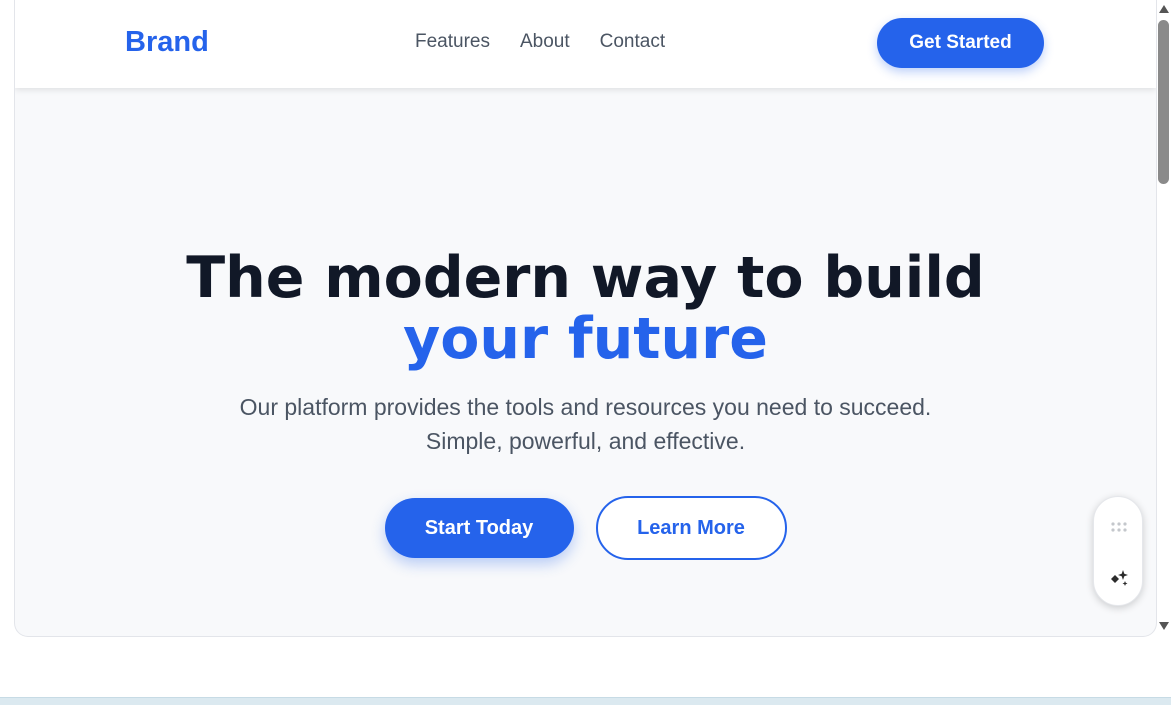  What do you see at coordinates (960, 43) in the screenshot?
I see `get-started-button: Get Started` at bounding box center [960, 43].